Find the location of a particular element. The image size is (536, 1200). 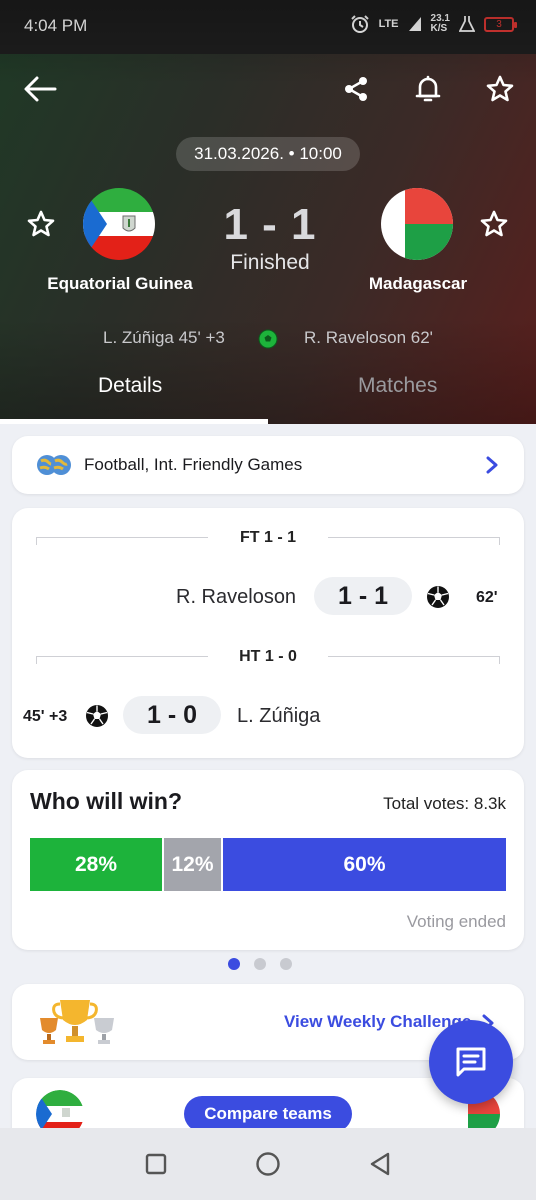

home-icon is located at coordinates (268, 1164).